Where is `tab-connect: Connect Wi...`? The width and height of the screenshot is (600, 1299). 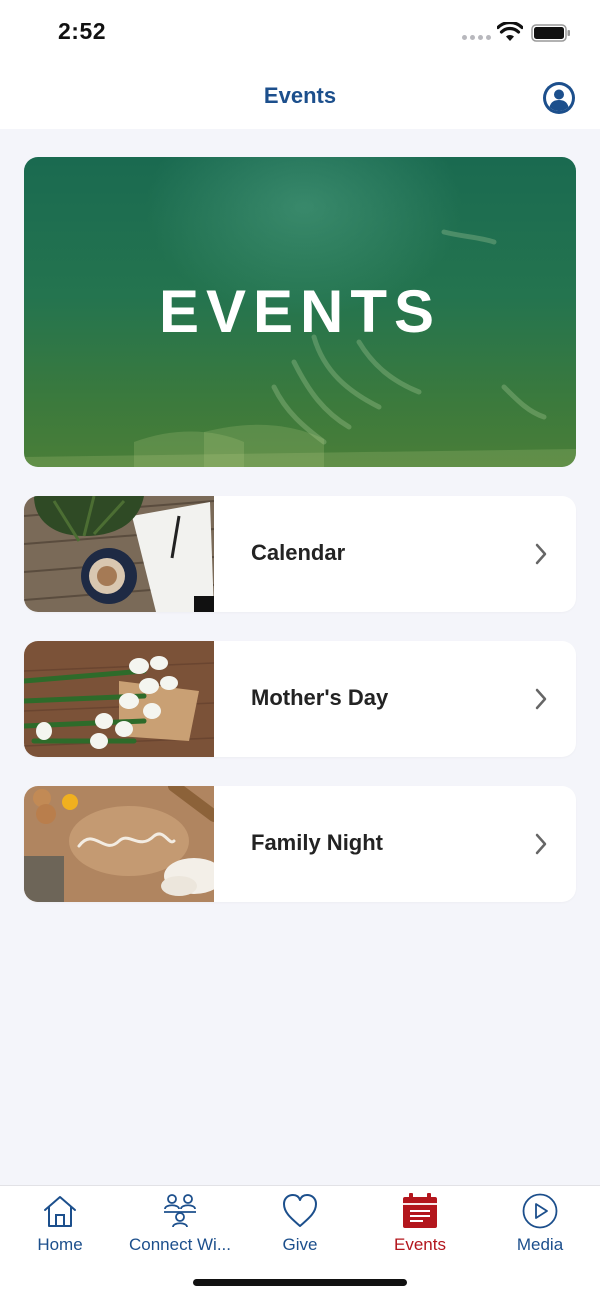 tab-connect: Connect Wi... is located at coordinates (180, 1226).